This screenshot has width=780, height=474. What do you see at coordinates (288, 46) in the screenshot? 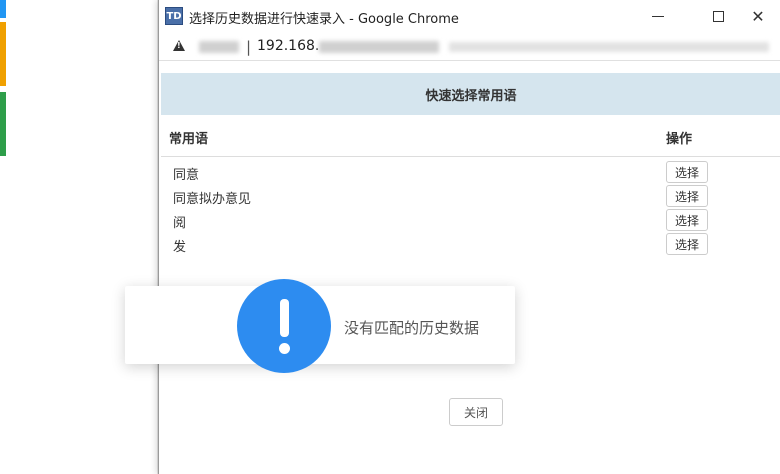
I see `address-url: 192.168.` at bounding box center [288, 46].